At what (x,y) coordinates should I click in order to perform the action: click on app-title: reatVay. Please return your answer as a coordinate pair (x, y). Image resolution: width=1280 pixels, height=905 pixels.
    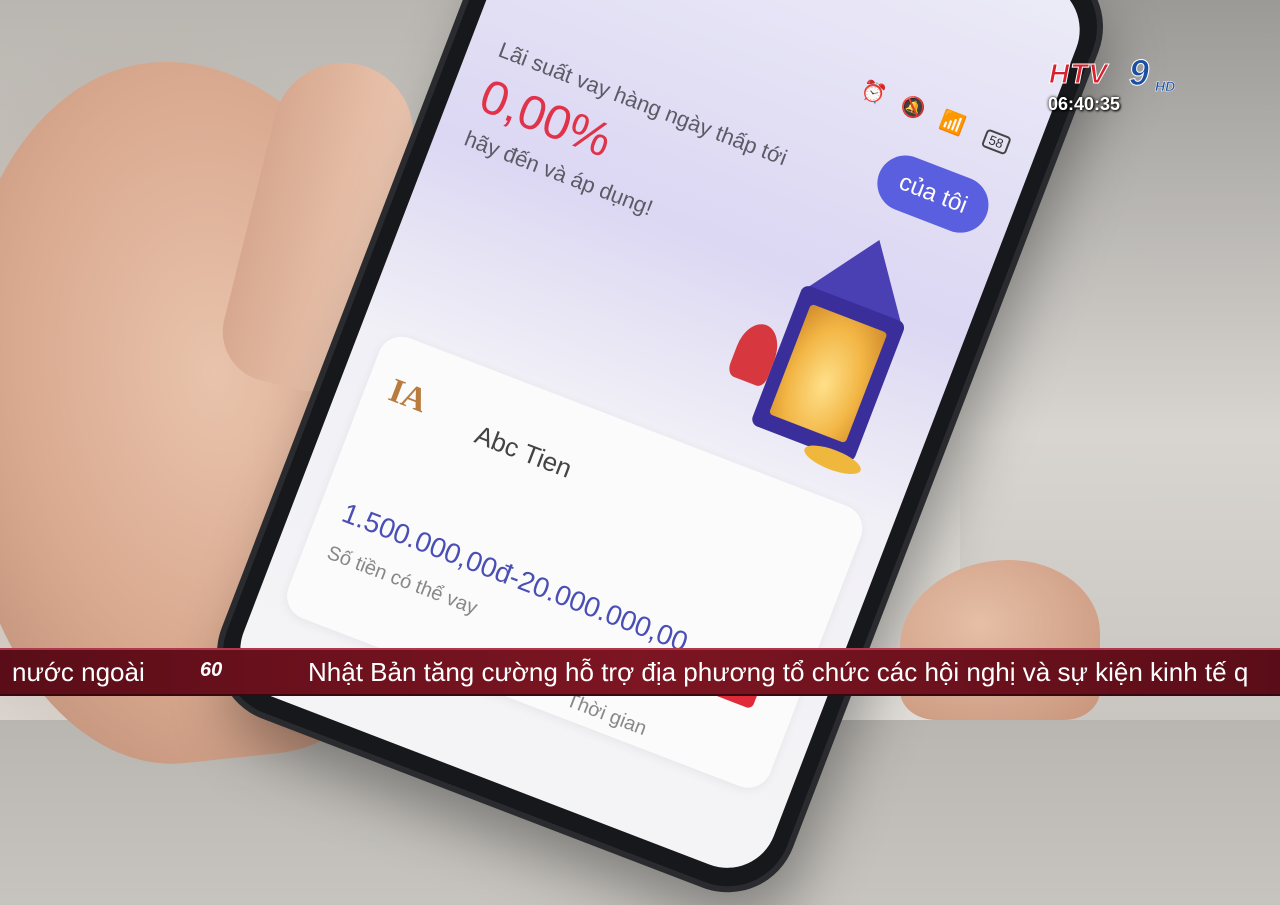
    Looking at the image, I should click on (569, 1).